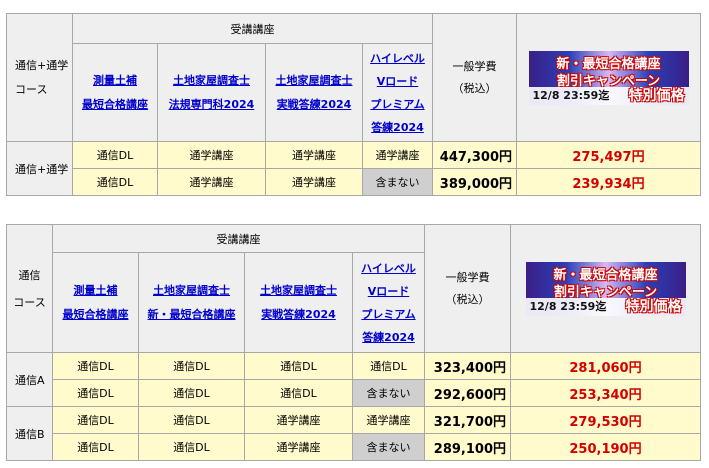 The width and height of the screenshot is (709, 468). Describe the element at coordinates (467, 393) in the screenshot. I see `regular-price: 292,600円` at that location.